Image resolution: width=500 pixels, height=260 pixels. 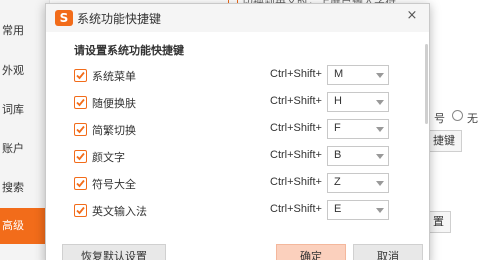 What do you see at coordinates (114, 76) in the screenshot?
I see `shortcut-name: 系统菜单` at bounding box center [114, 76].